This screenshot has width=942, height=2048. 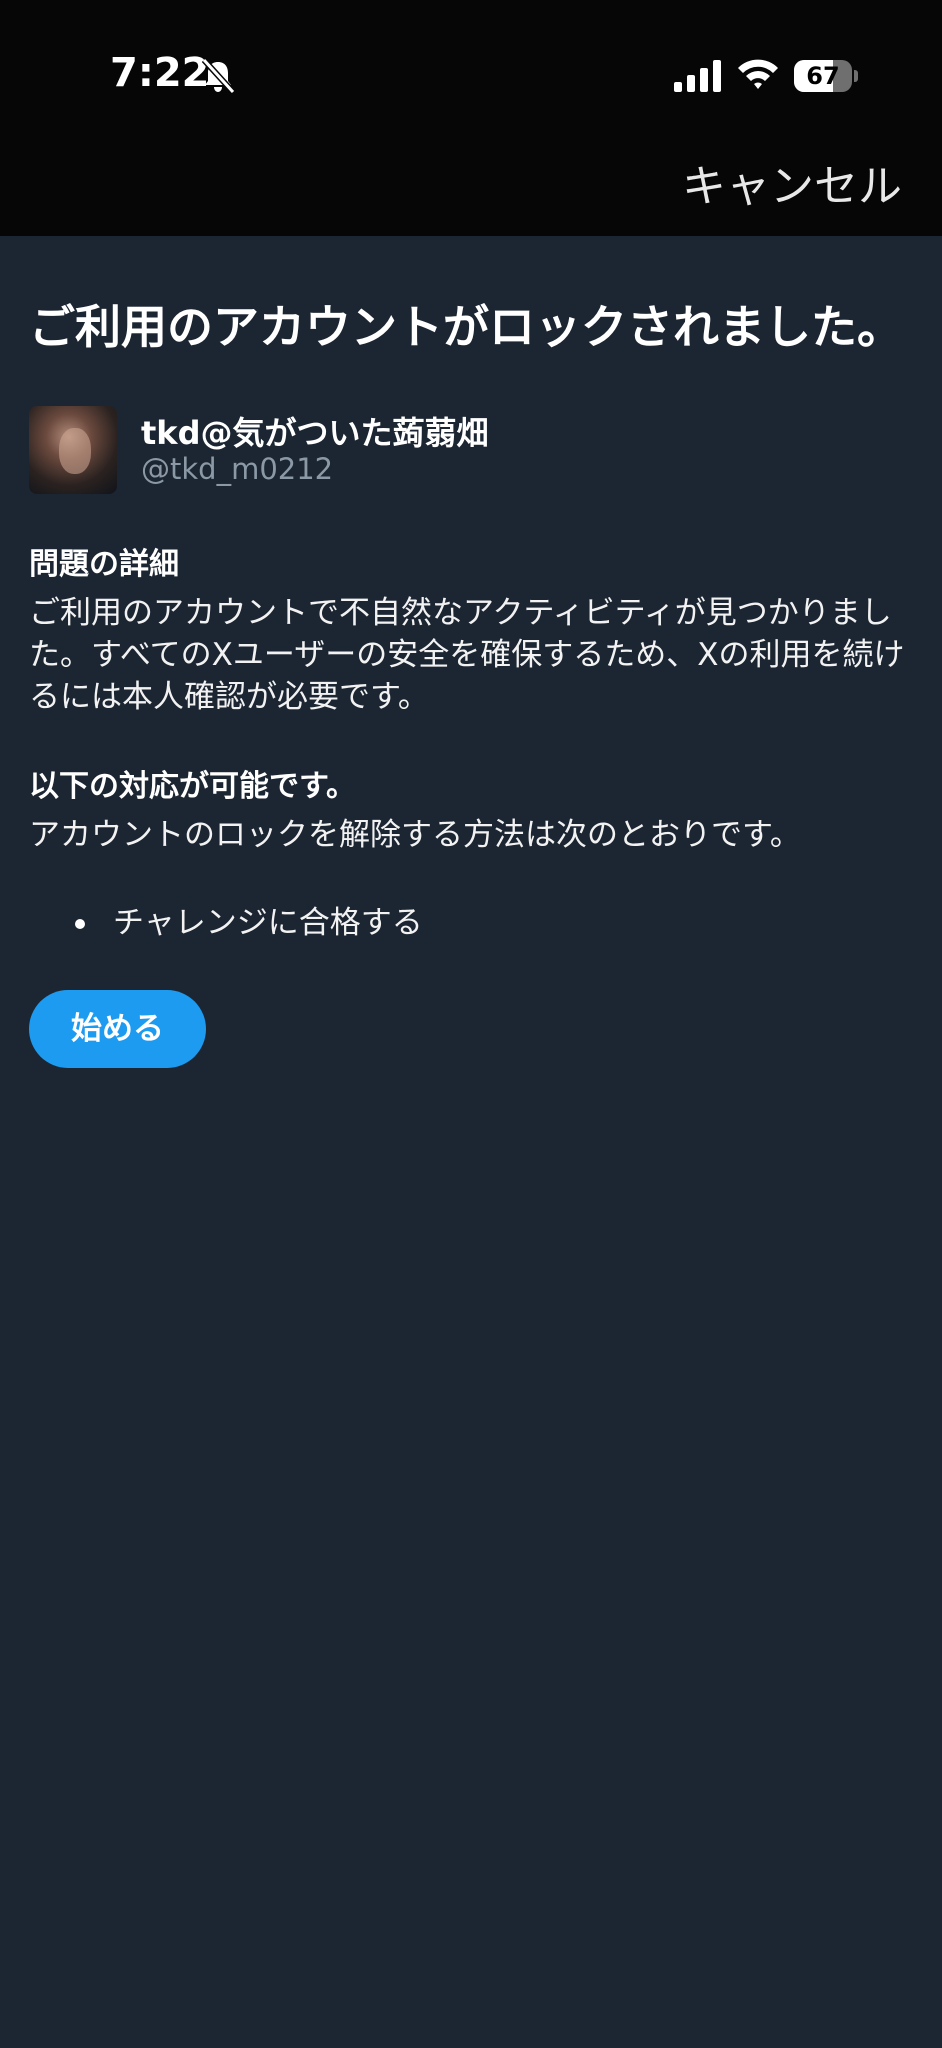 I want to click on options-body: アカウントのロックを解除する方法は次のとおりです。, so click(x=415, y=835).